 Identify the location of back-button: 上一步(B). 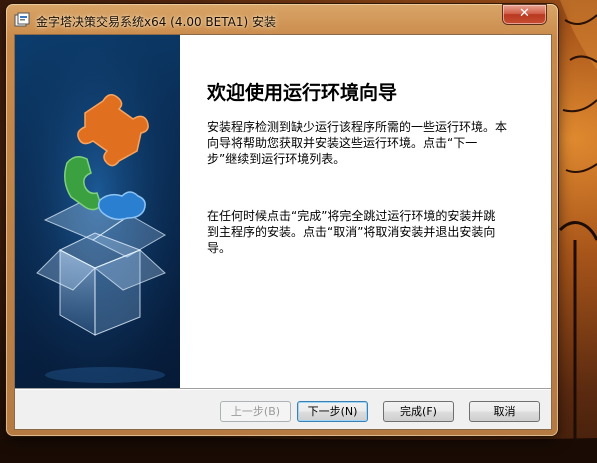
(255, 411).